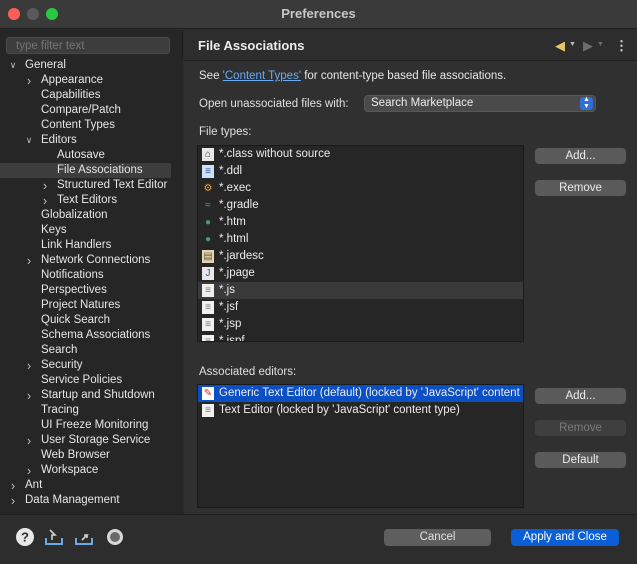 The width and height of the screenshot is (637, 564). What do you see at coordinates (262, 76) in the screenshot?
I see `content-types-link: 'Content Types'` at bounding box center [262, 76].